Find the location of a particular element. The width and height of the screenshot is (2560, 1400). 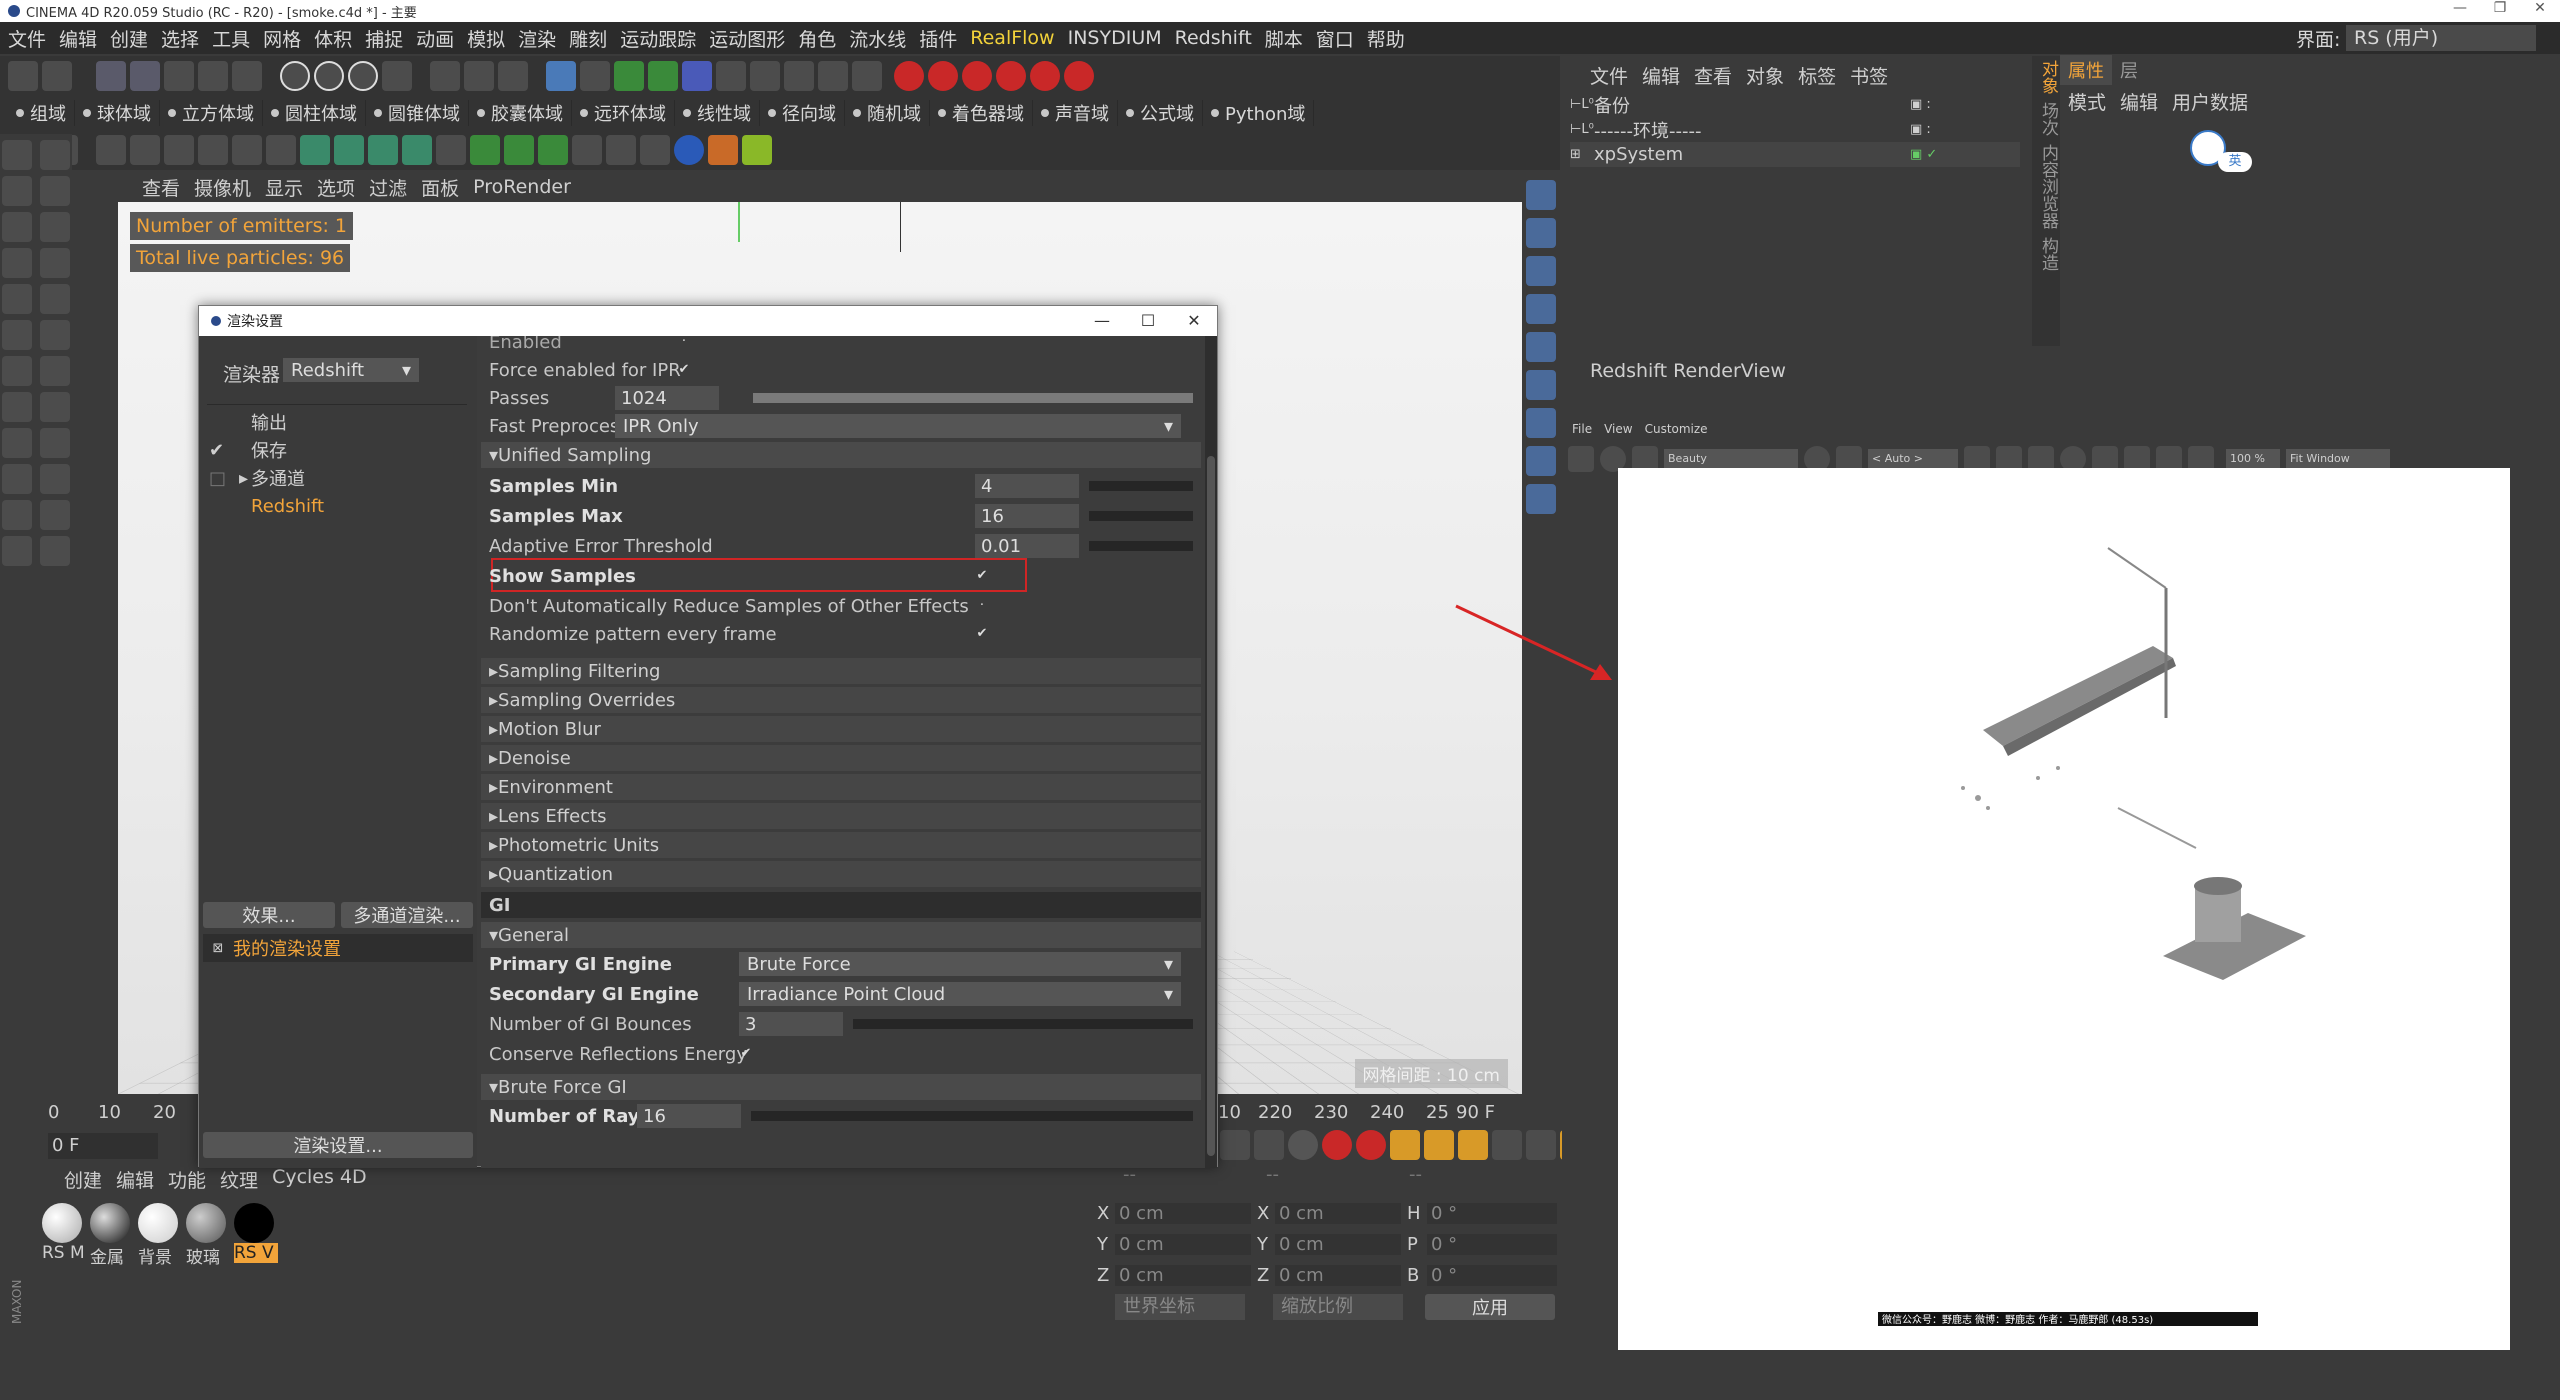

xp-points-icon is located at coordinates (213, 150).